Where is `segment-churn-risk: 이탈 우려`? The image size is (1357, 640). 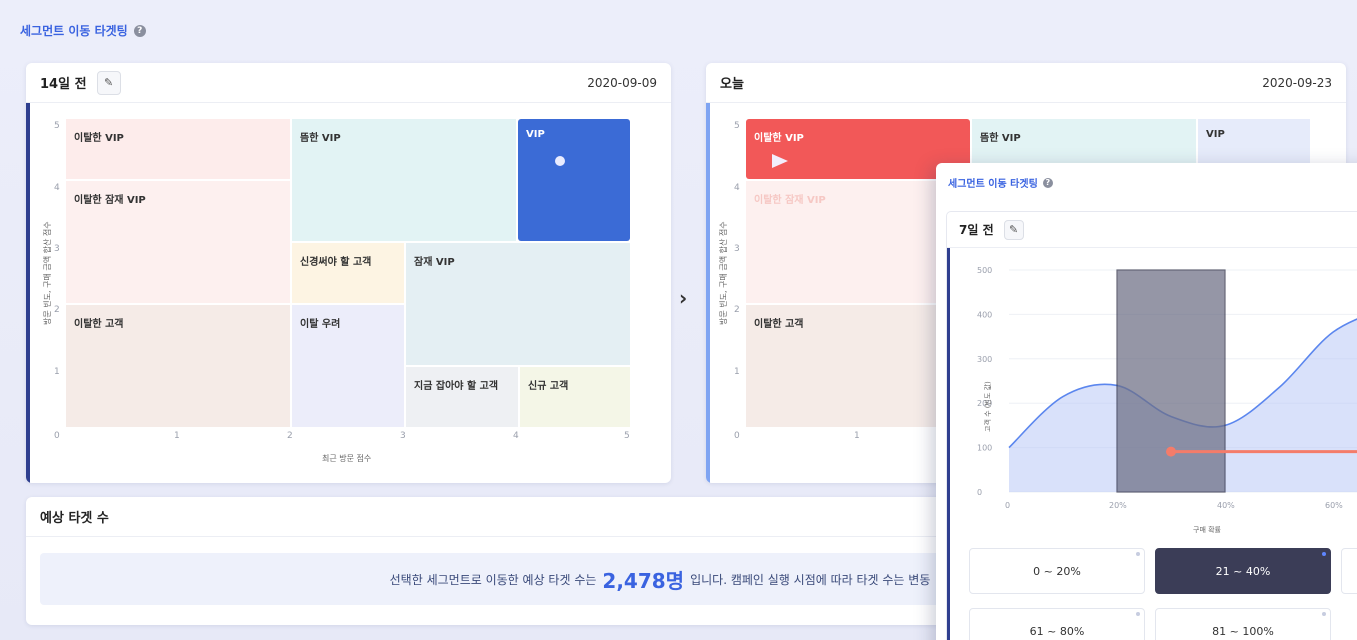 segment-churn-risk: 이탈 우려 is located at coordinates (348, 366).